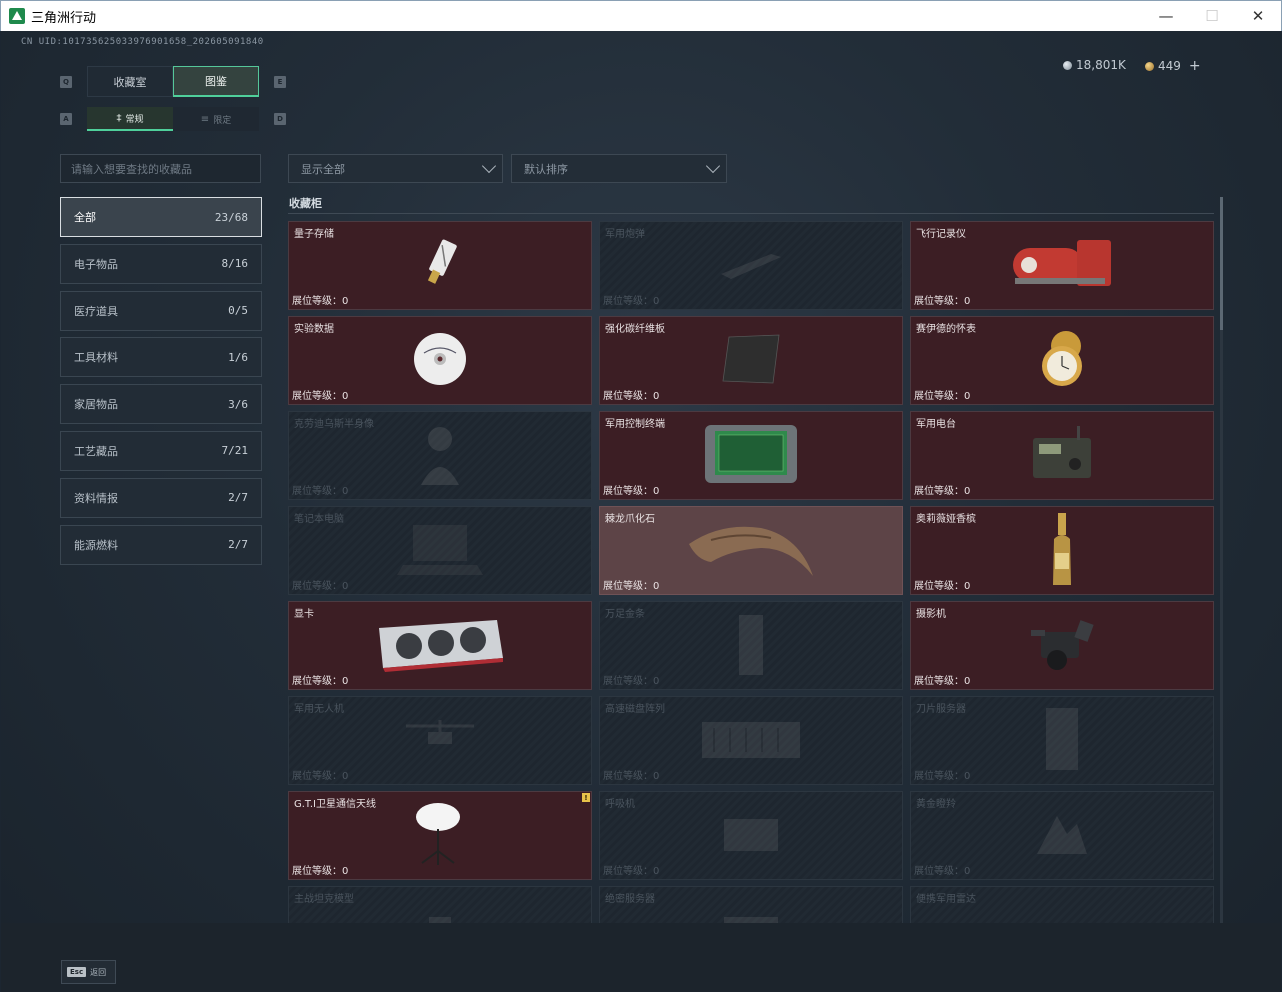 This screenshot has height=992, width=1282. I want to click on collection-card: 高速磁盘阵列 展位等级：0, so click(751, 740).